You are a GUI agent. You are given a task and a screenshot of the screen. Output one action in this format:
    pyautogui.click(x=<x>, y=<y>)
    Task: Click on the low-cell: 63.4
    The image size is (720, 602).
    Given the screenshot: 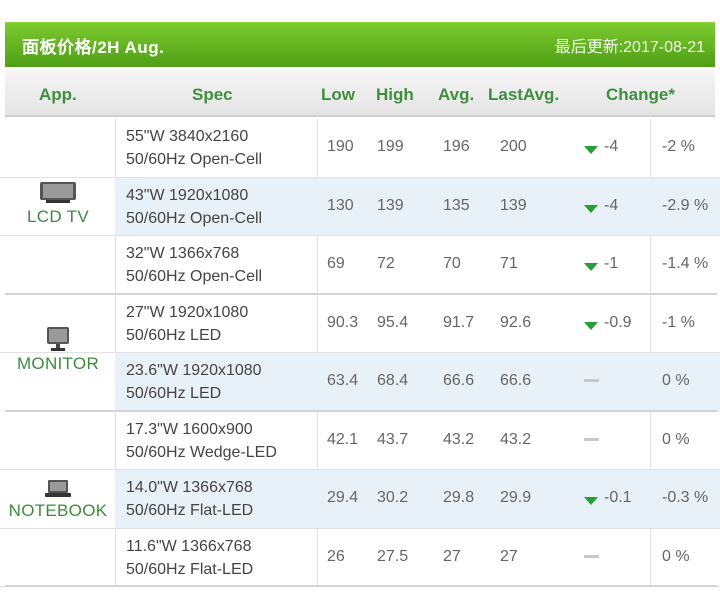 What is the action you would take?
    pyautogui.click(x=343, y=380)
    